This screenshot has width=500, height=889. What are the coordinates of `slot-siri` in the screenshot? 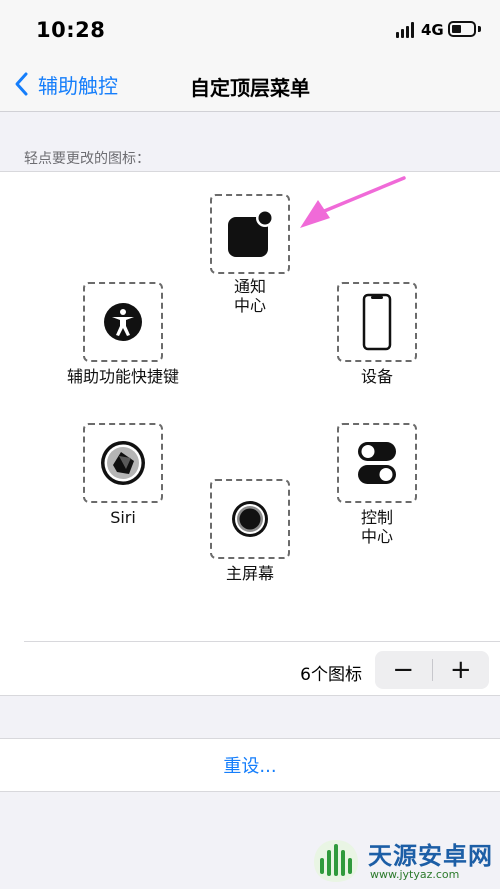 It's located at (123, 463).